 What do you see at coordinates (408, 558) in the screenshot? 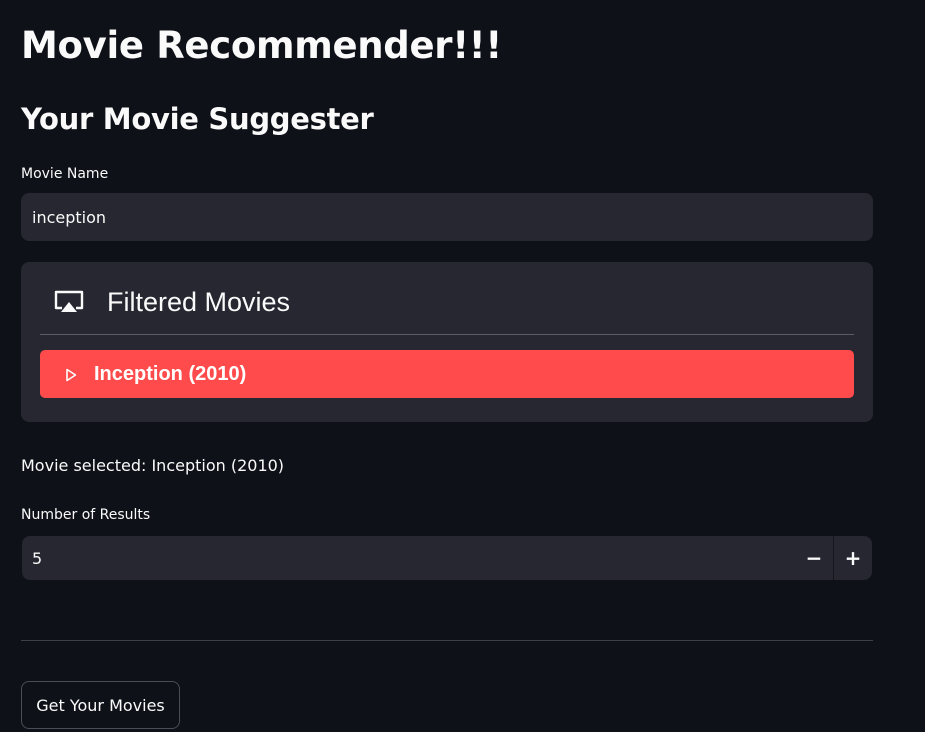
I see `number-of-results-input: 5` at bounding box center [408, 558].